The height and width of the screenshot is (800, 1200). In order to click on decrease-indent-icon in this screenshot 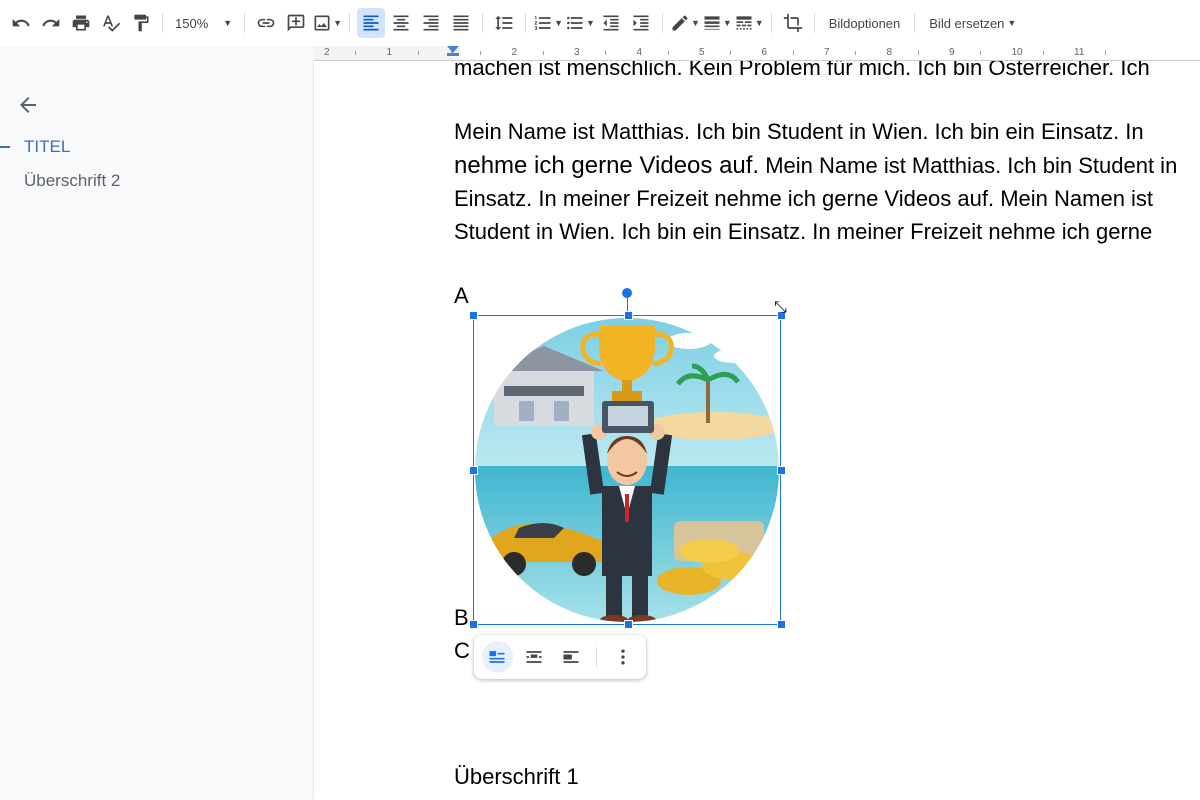, I will do `click(611, 23)`.